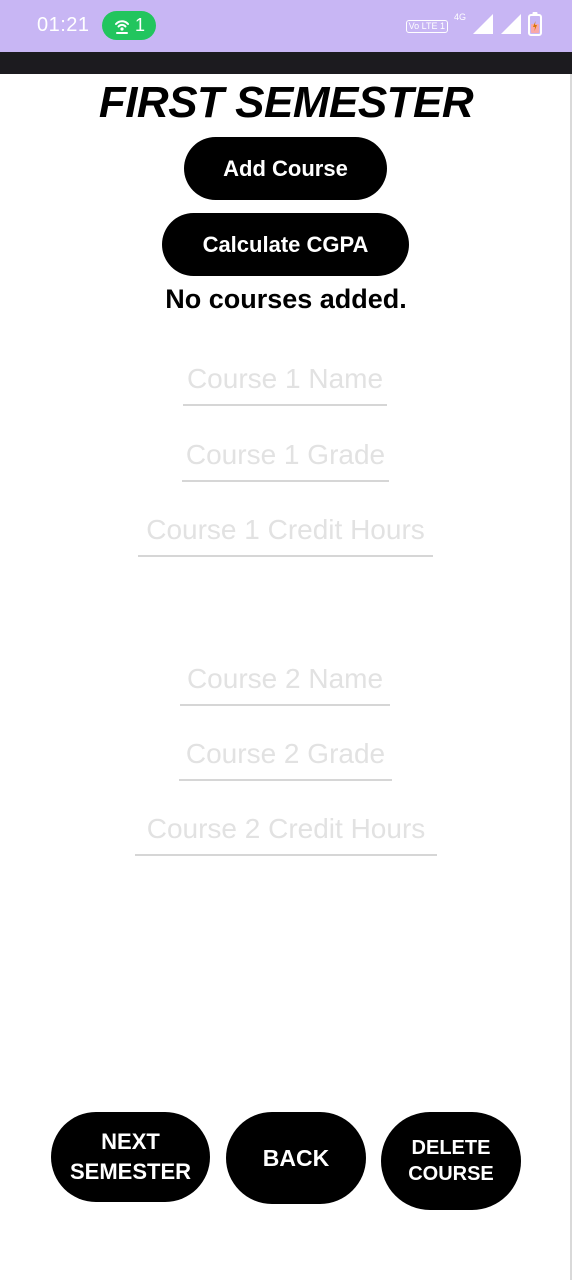  I want to click on course-1-credit-hours-input, so click(285, 533).